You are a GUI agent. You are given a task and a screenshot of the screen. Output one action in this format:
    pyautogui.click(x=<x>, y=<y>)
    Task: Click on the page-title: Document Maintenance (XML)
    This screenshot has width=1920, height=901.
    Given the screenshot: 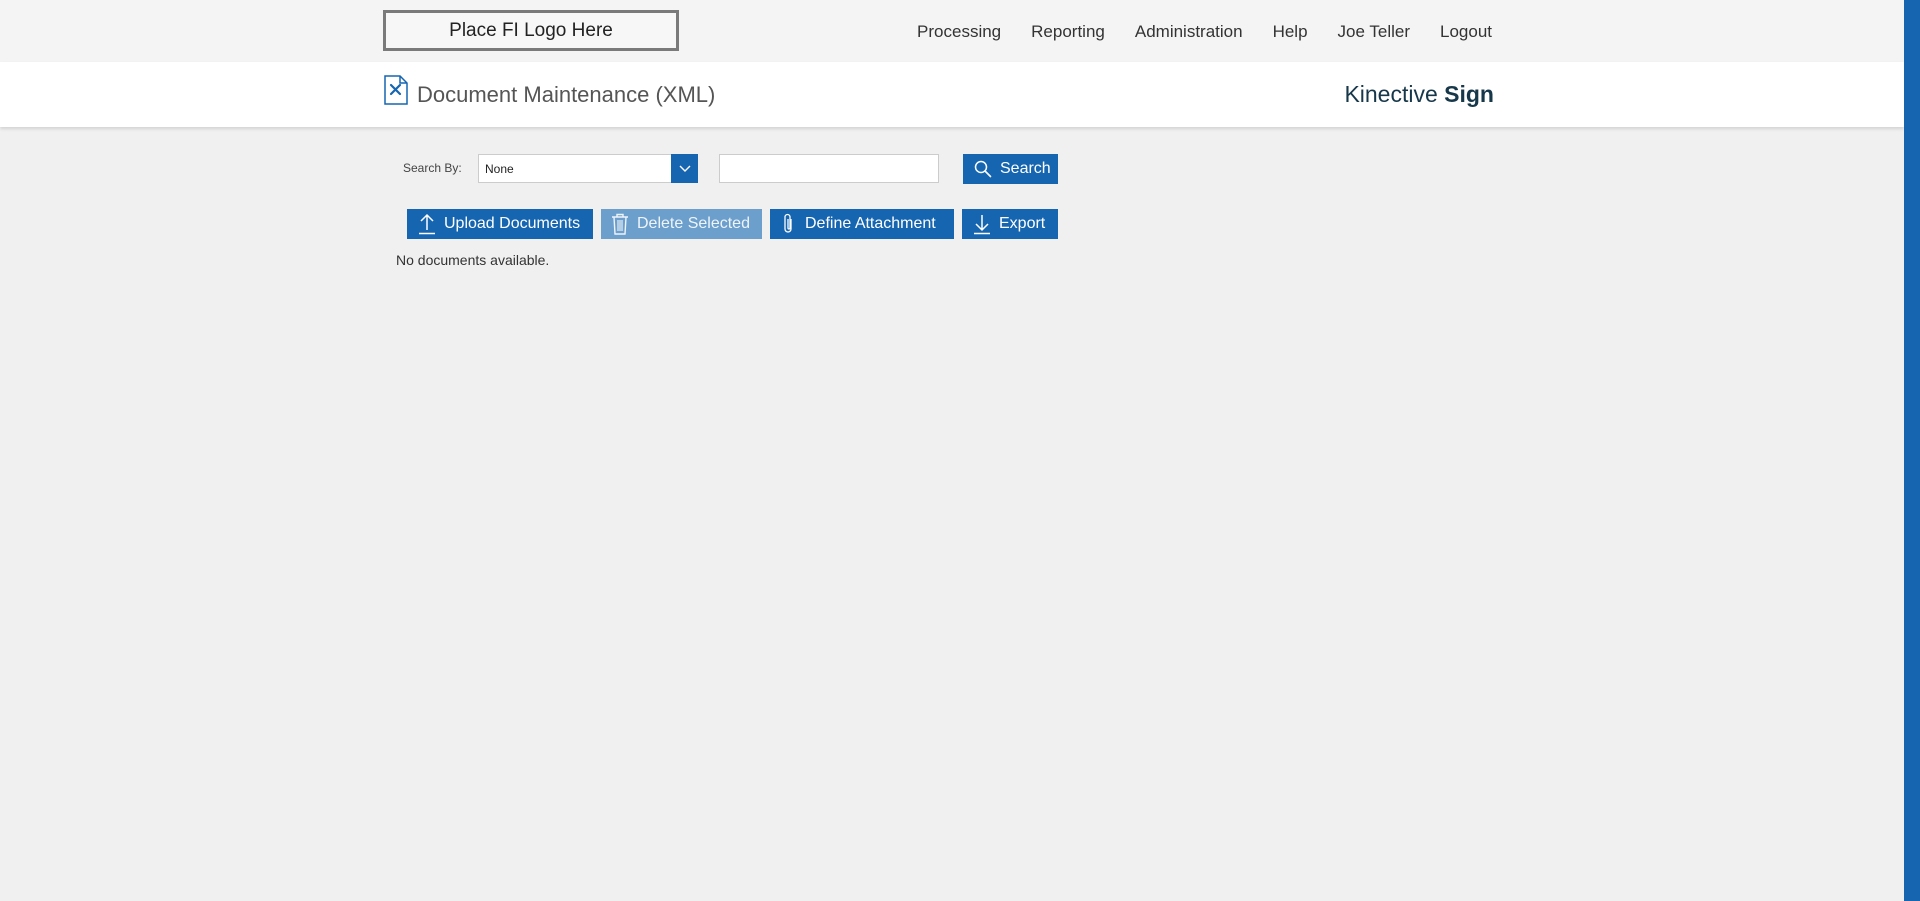 What is the action you would take?
    pyautogui.click(x=566, y=94)
    